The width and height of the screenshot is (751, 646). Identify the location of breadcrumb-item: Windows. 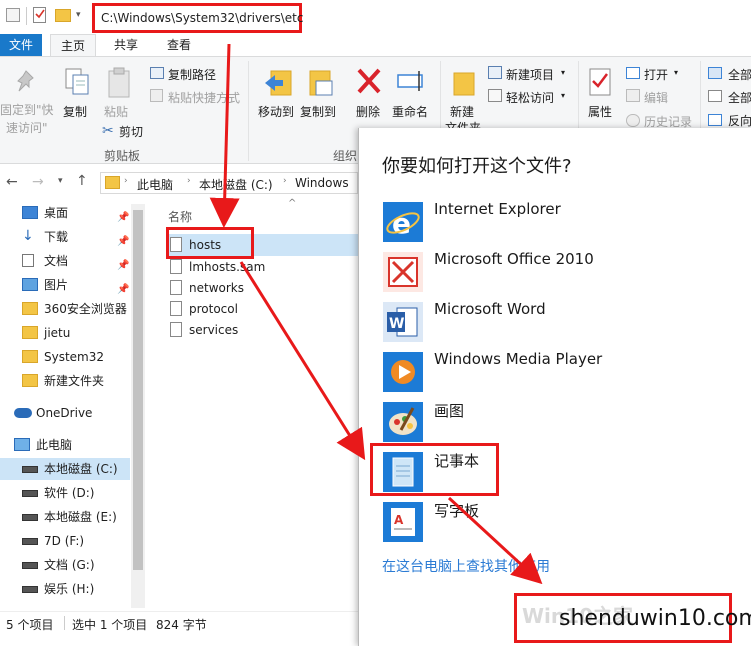
(322, 183).